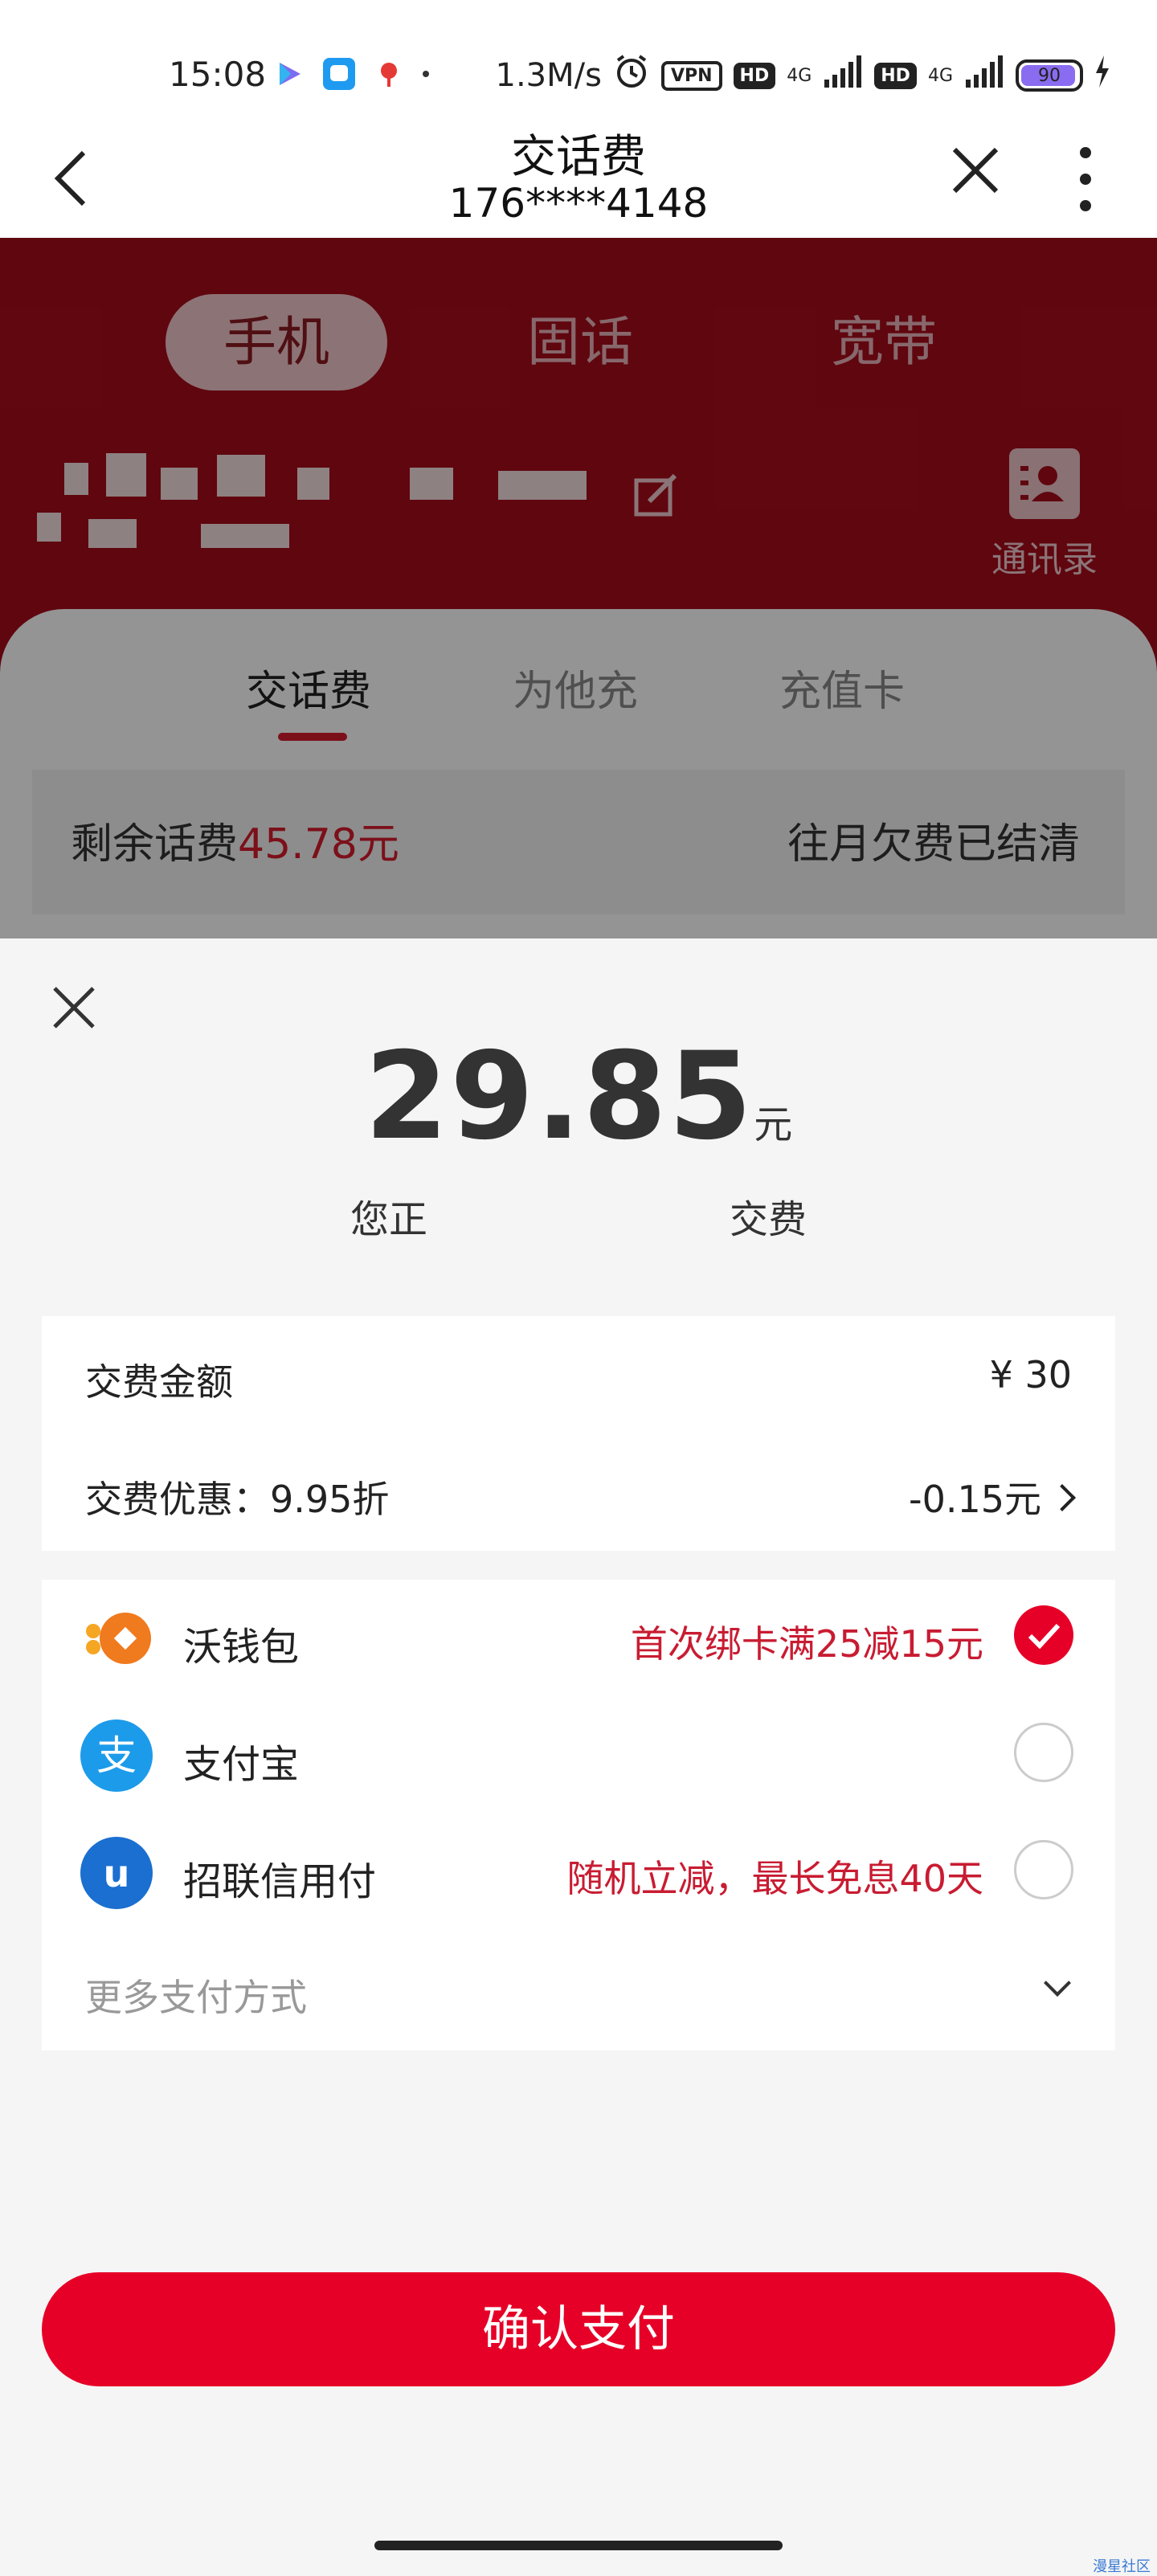  Describe the element at coordinates (773, 1124) in the screenshot. I see `amount-unit: 元` at that location.